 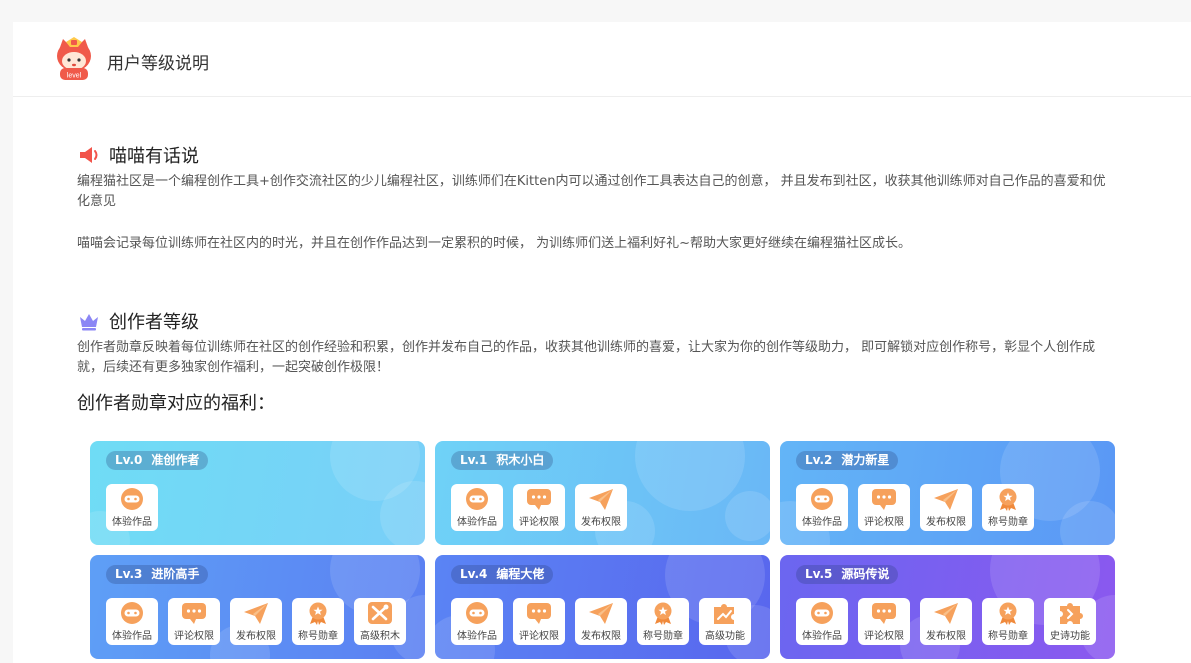 What do you see at coordinates (1070, 636) in the screenshot?
I see `perk-label: 史诗功能` at bounding box center [1070, 636].